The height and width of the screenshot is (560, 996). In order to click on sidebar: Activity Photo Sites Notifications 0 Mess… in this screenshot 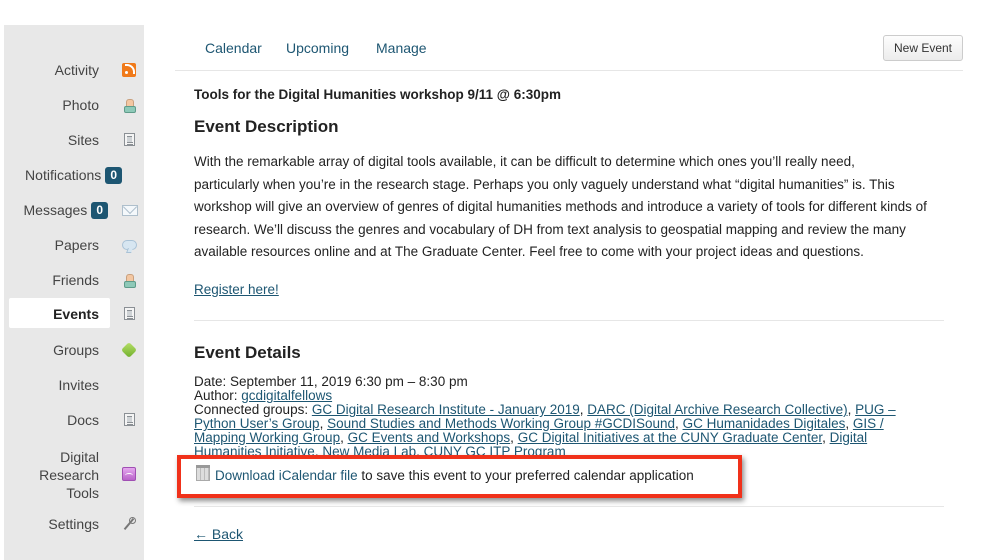, I will do `click(74, 292)`.